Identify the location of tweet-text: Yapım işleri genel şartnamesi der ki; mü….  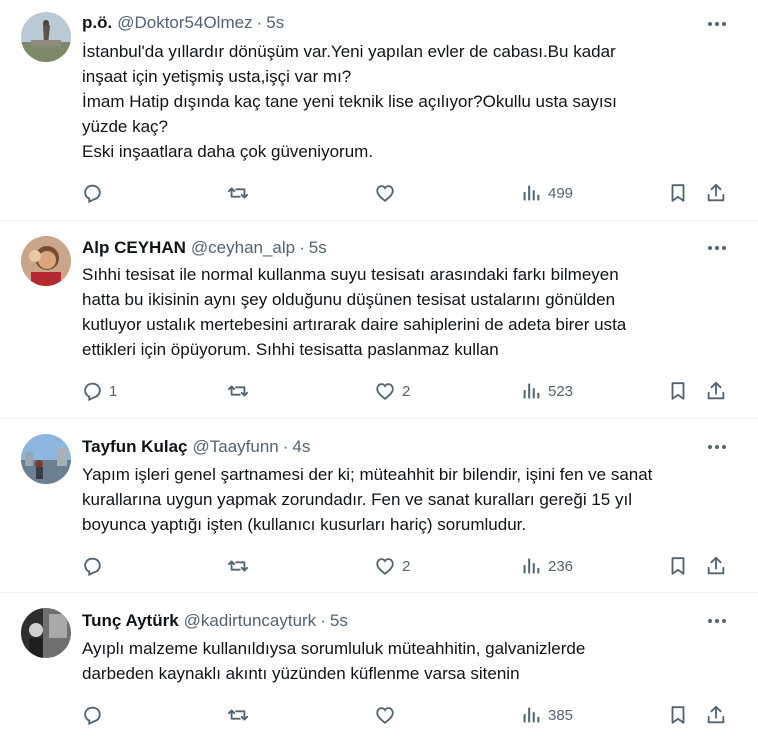
(409, 499).